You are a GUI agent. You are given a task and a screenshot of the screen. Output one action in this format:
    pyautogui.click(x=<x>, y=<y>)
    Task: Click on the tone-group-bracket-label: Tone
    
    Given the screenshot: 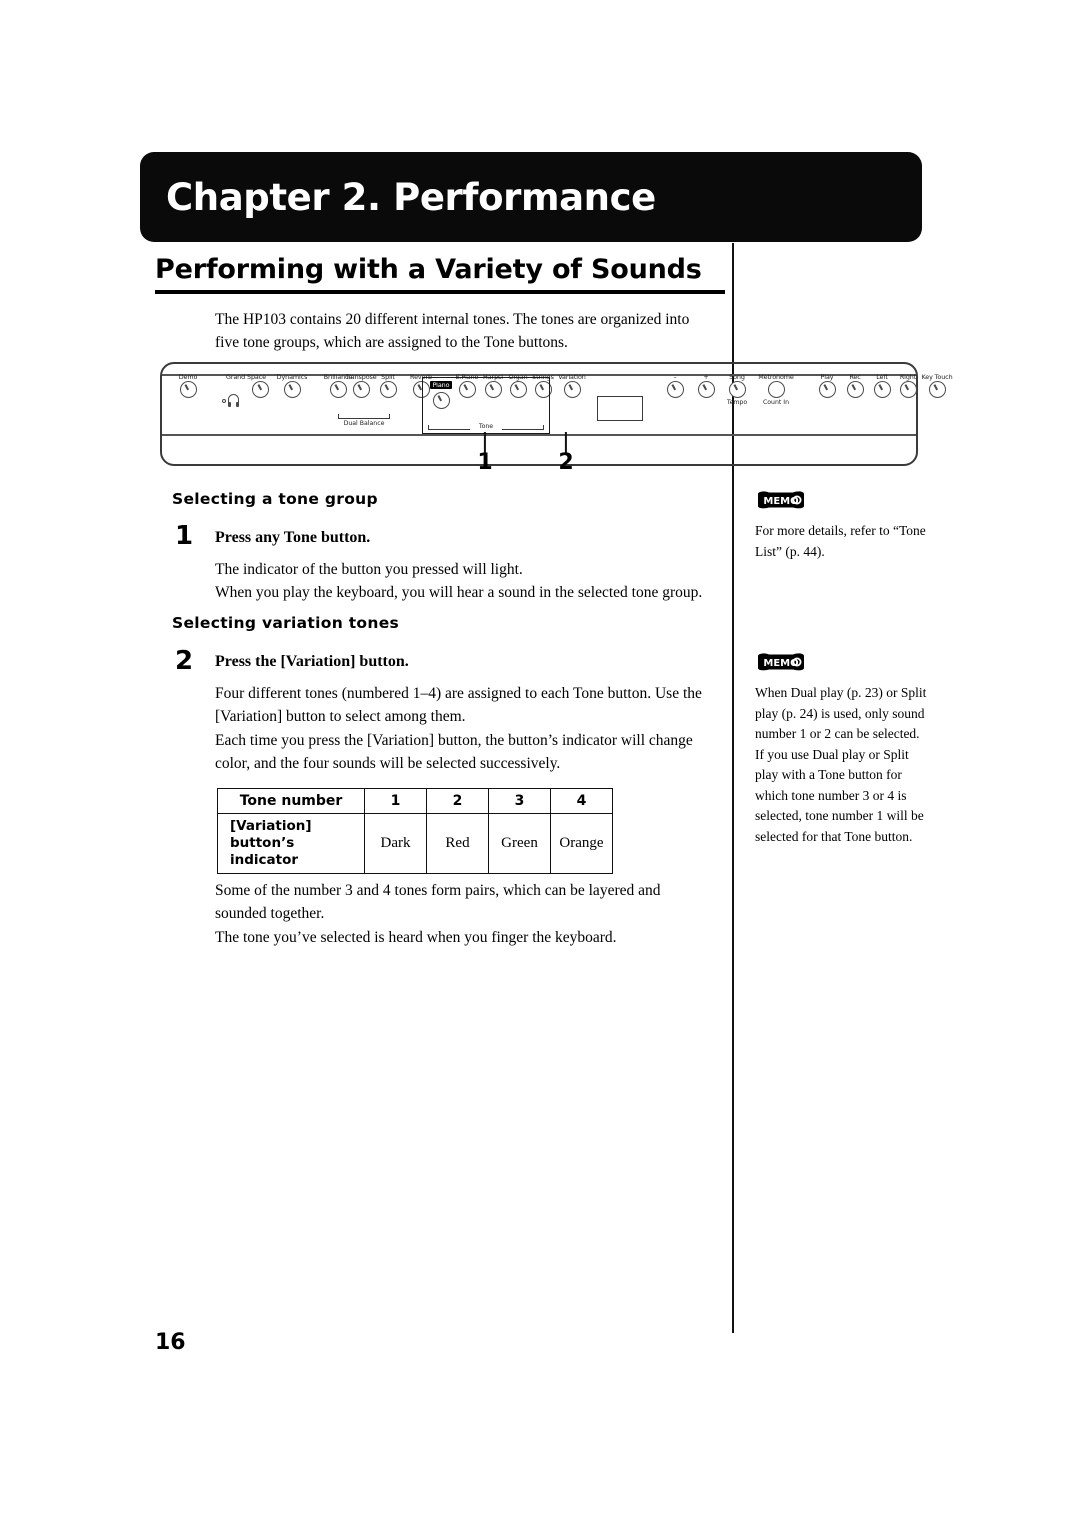 What is the action you would take?
    pyautogui.click(x=486, y=426)
    